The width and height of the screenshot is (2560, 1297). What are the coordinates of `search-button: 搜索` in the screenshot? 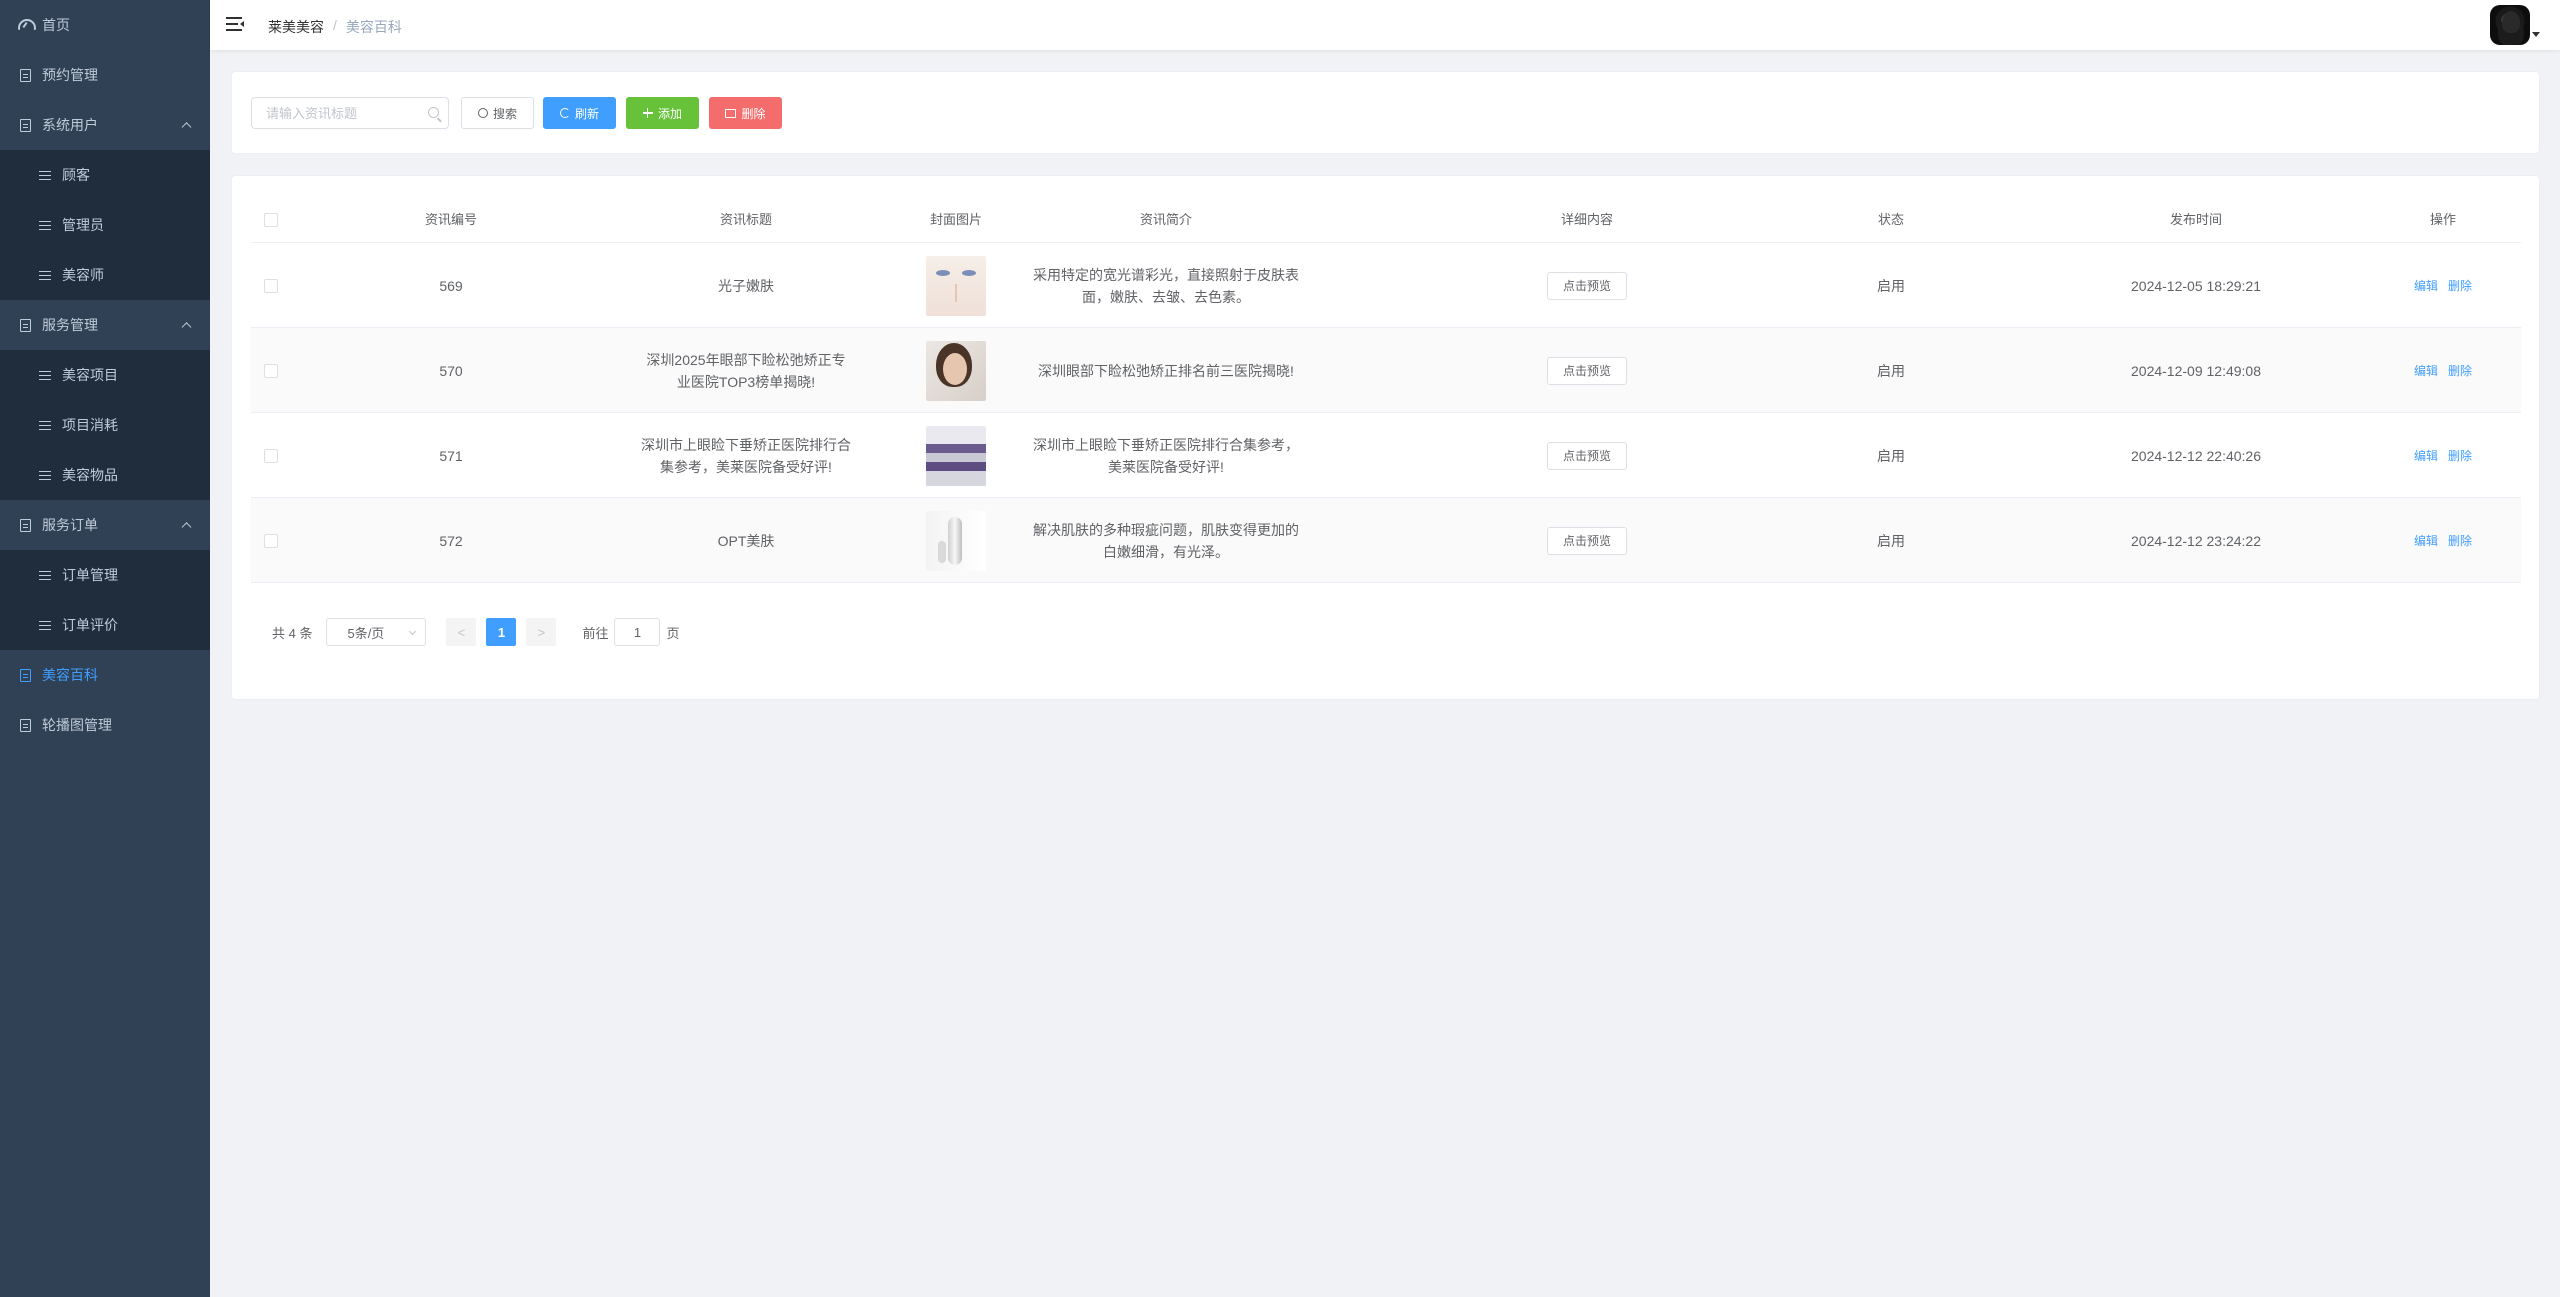 It's located at (497, 113).